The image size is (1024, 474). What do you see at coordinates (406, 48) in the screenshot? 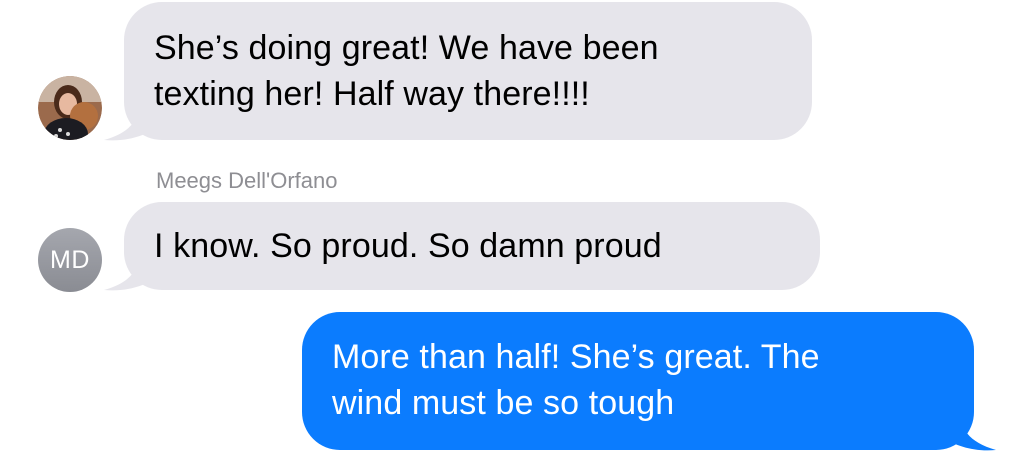
I see `message-text-line: She’s doing great! We have been` at bounding box center [406, 48].